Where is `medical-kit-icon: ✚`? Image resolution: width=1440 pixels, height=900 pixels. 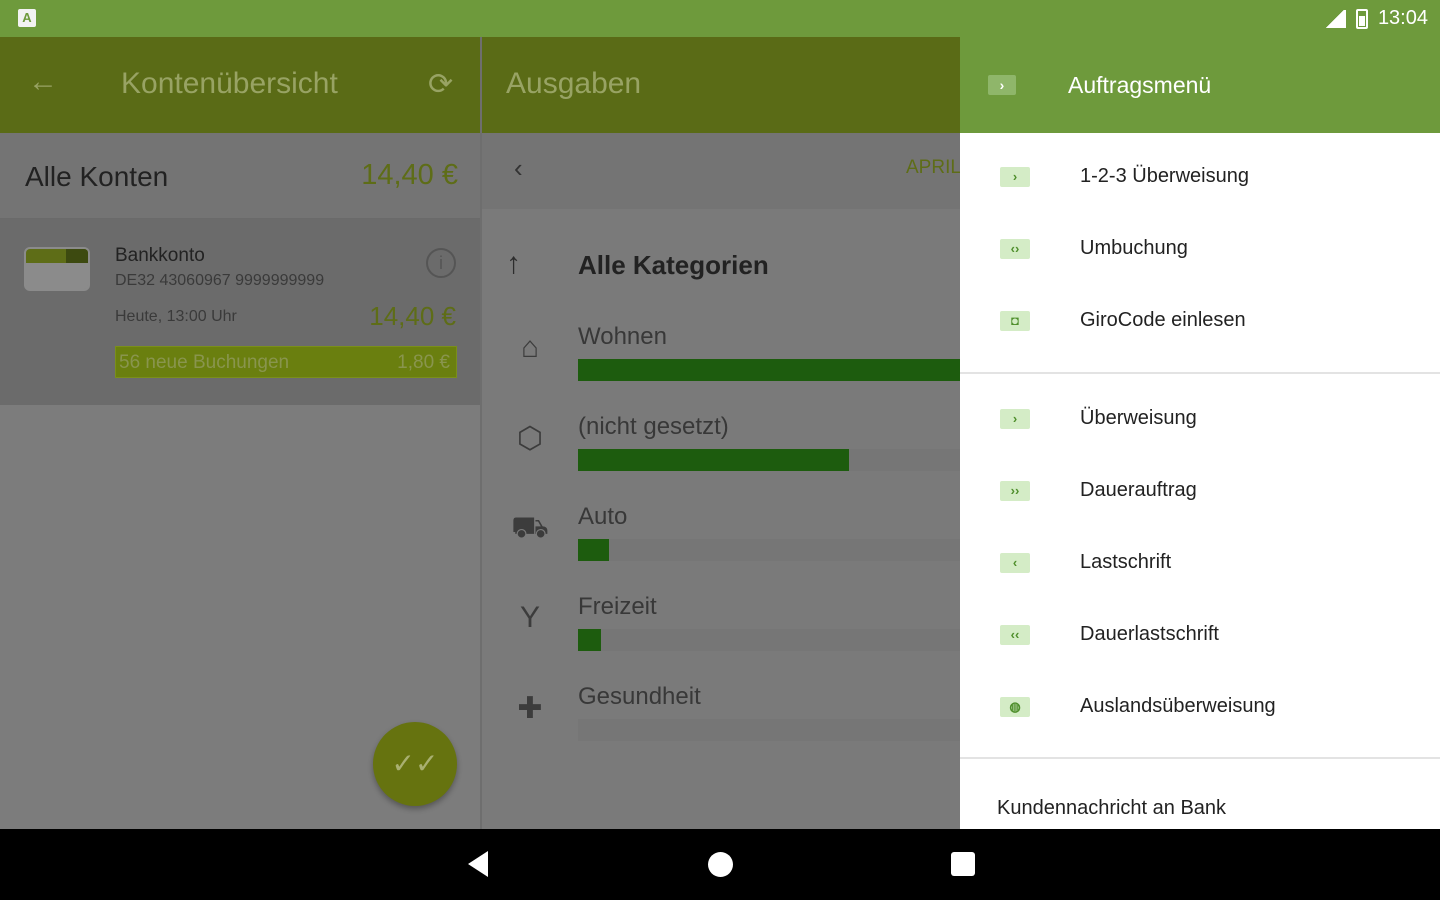
medical-kit-icon: ✚ is located at coordinates (530, 708).